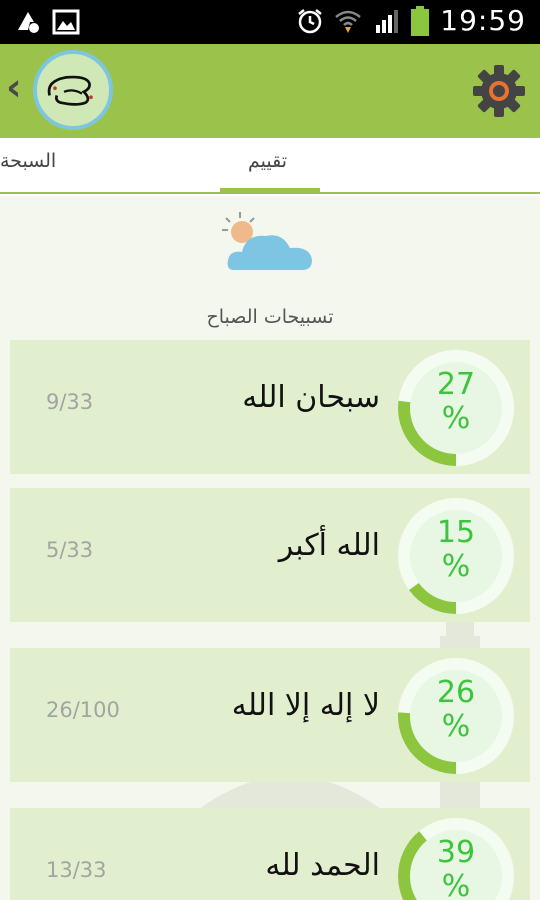  I want to click on signal-icon, so click(387, 21).